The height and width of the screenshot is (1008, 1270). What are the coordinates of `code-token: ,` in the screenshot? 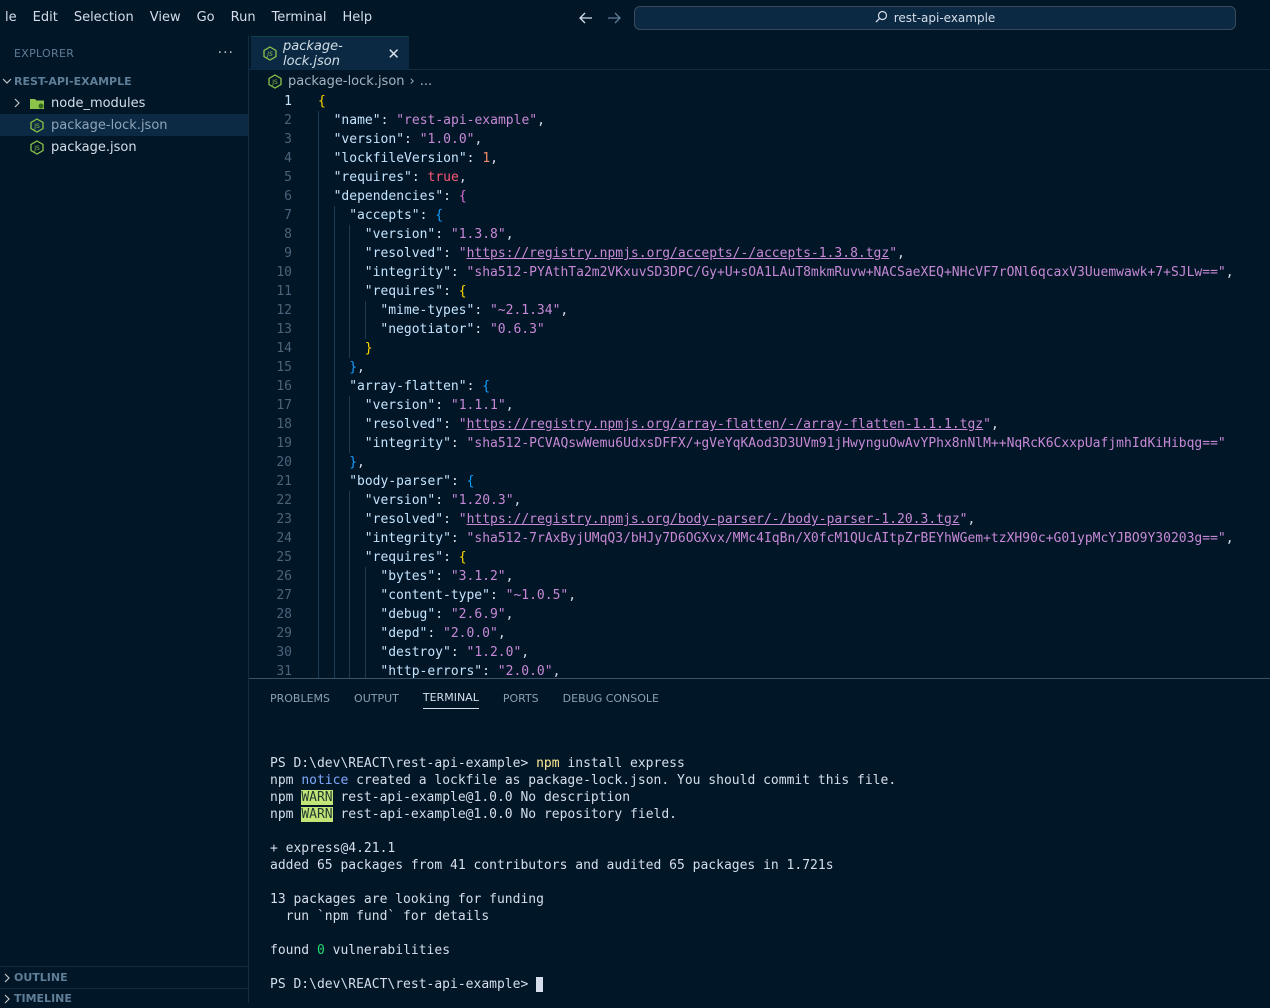 It's located at (509, 234).